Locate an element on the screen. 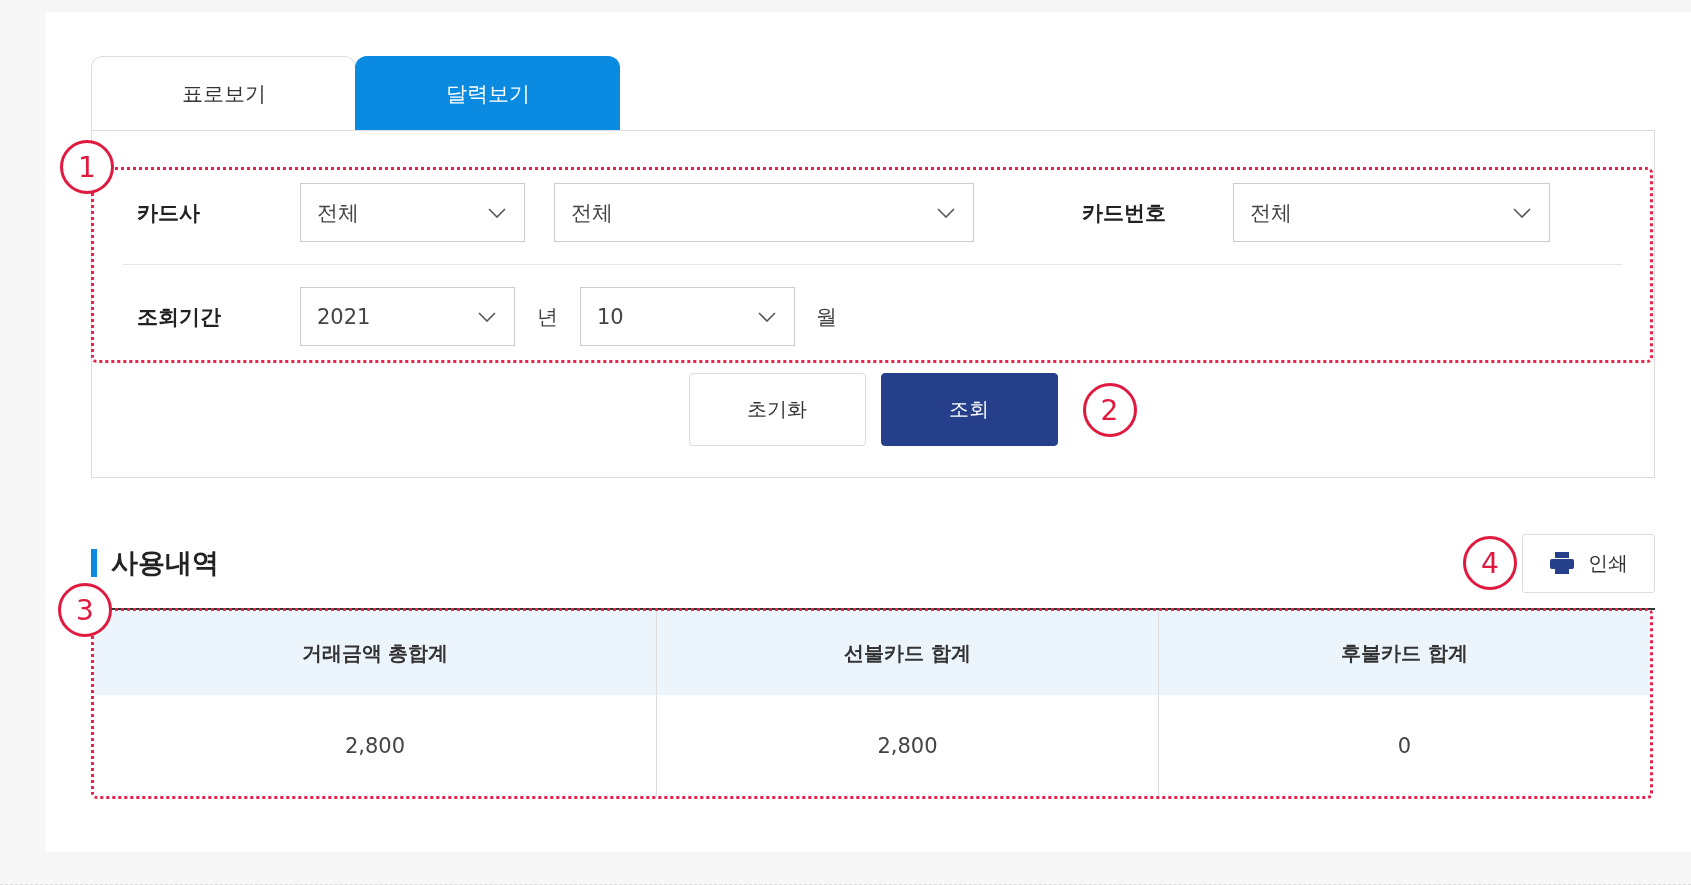 Image resolution: width=1691 pixels, height=885 pixels. callout-marker: 4 is located at coordinates (1490, 563).